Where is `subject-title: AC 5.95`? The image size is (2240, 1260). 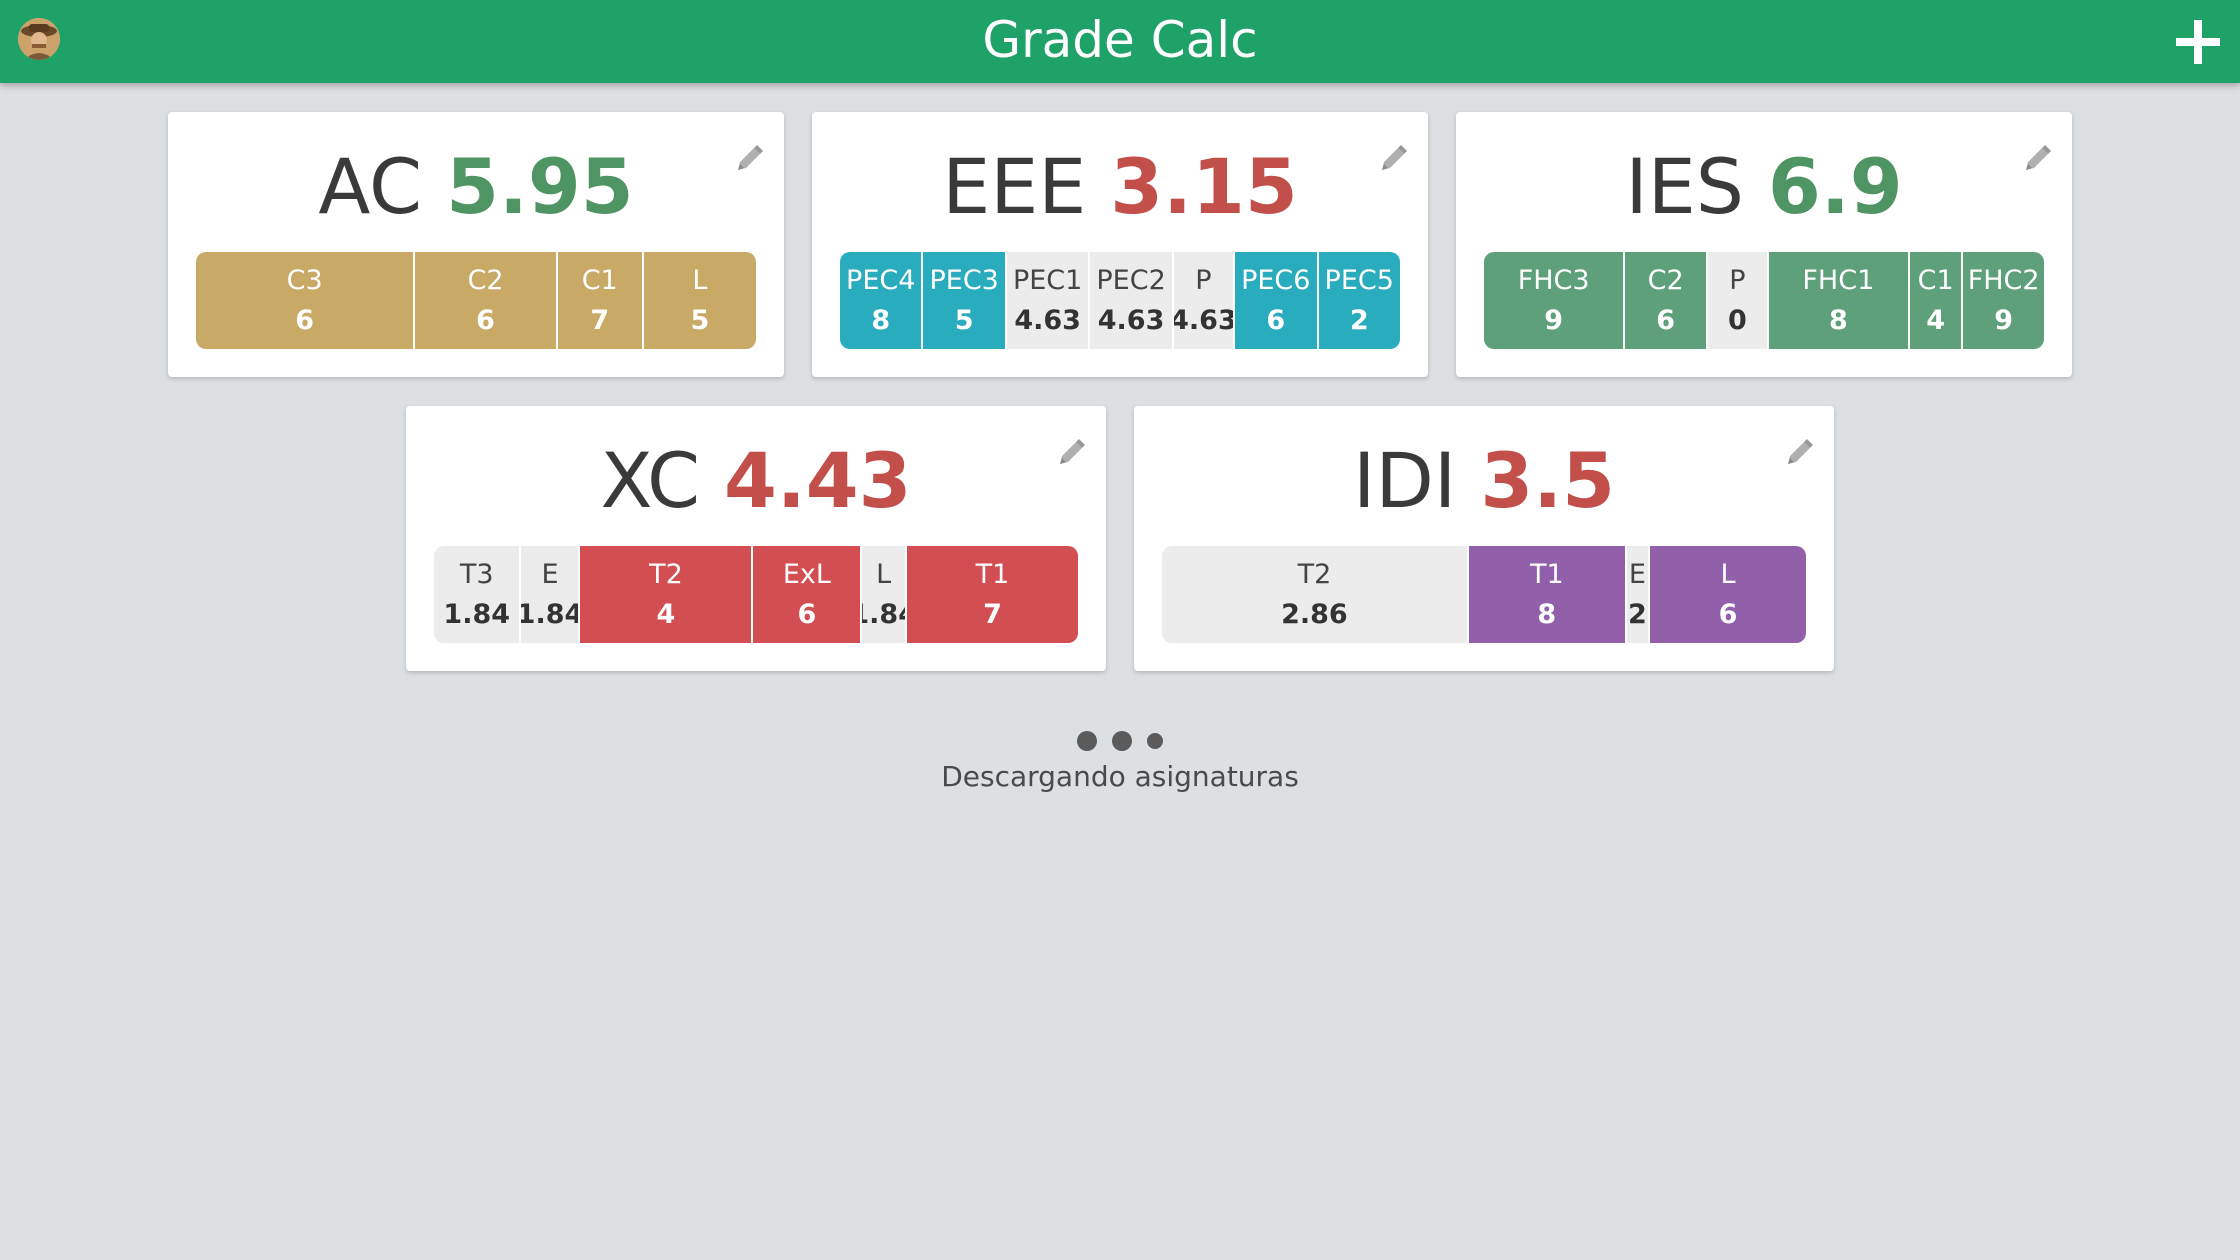 subject-title: AC 5.95 is located at coordinates (476, 187).